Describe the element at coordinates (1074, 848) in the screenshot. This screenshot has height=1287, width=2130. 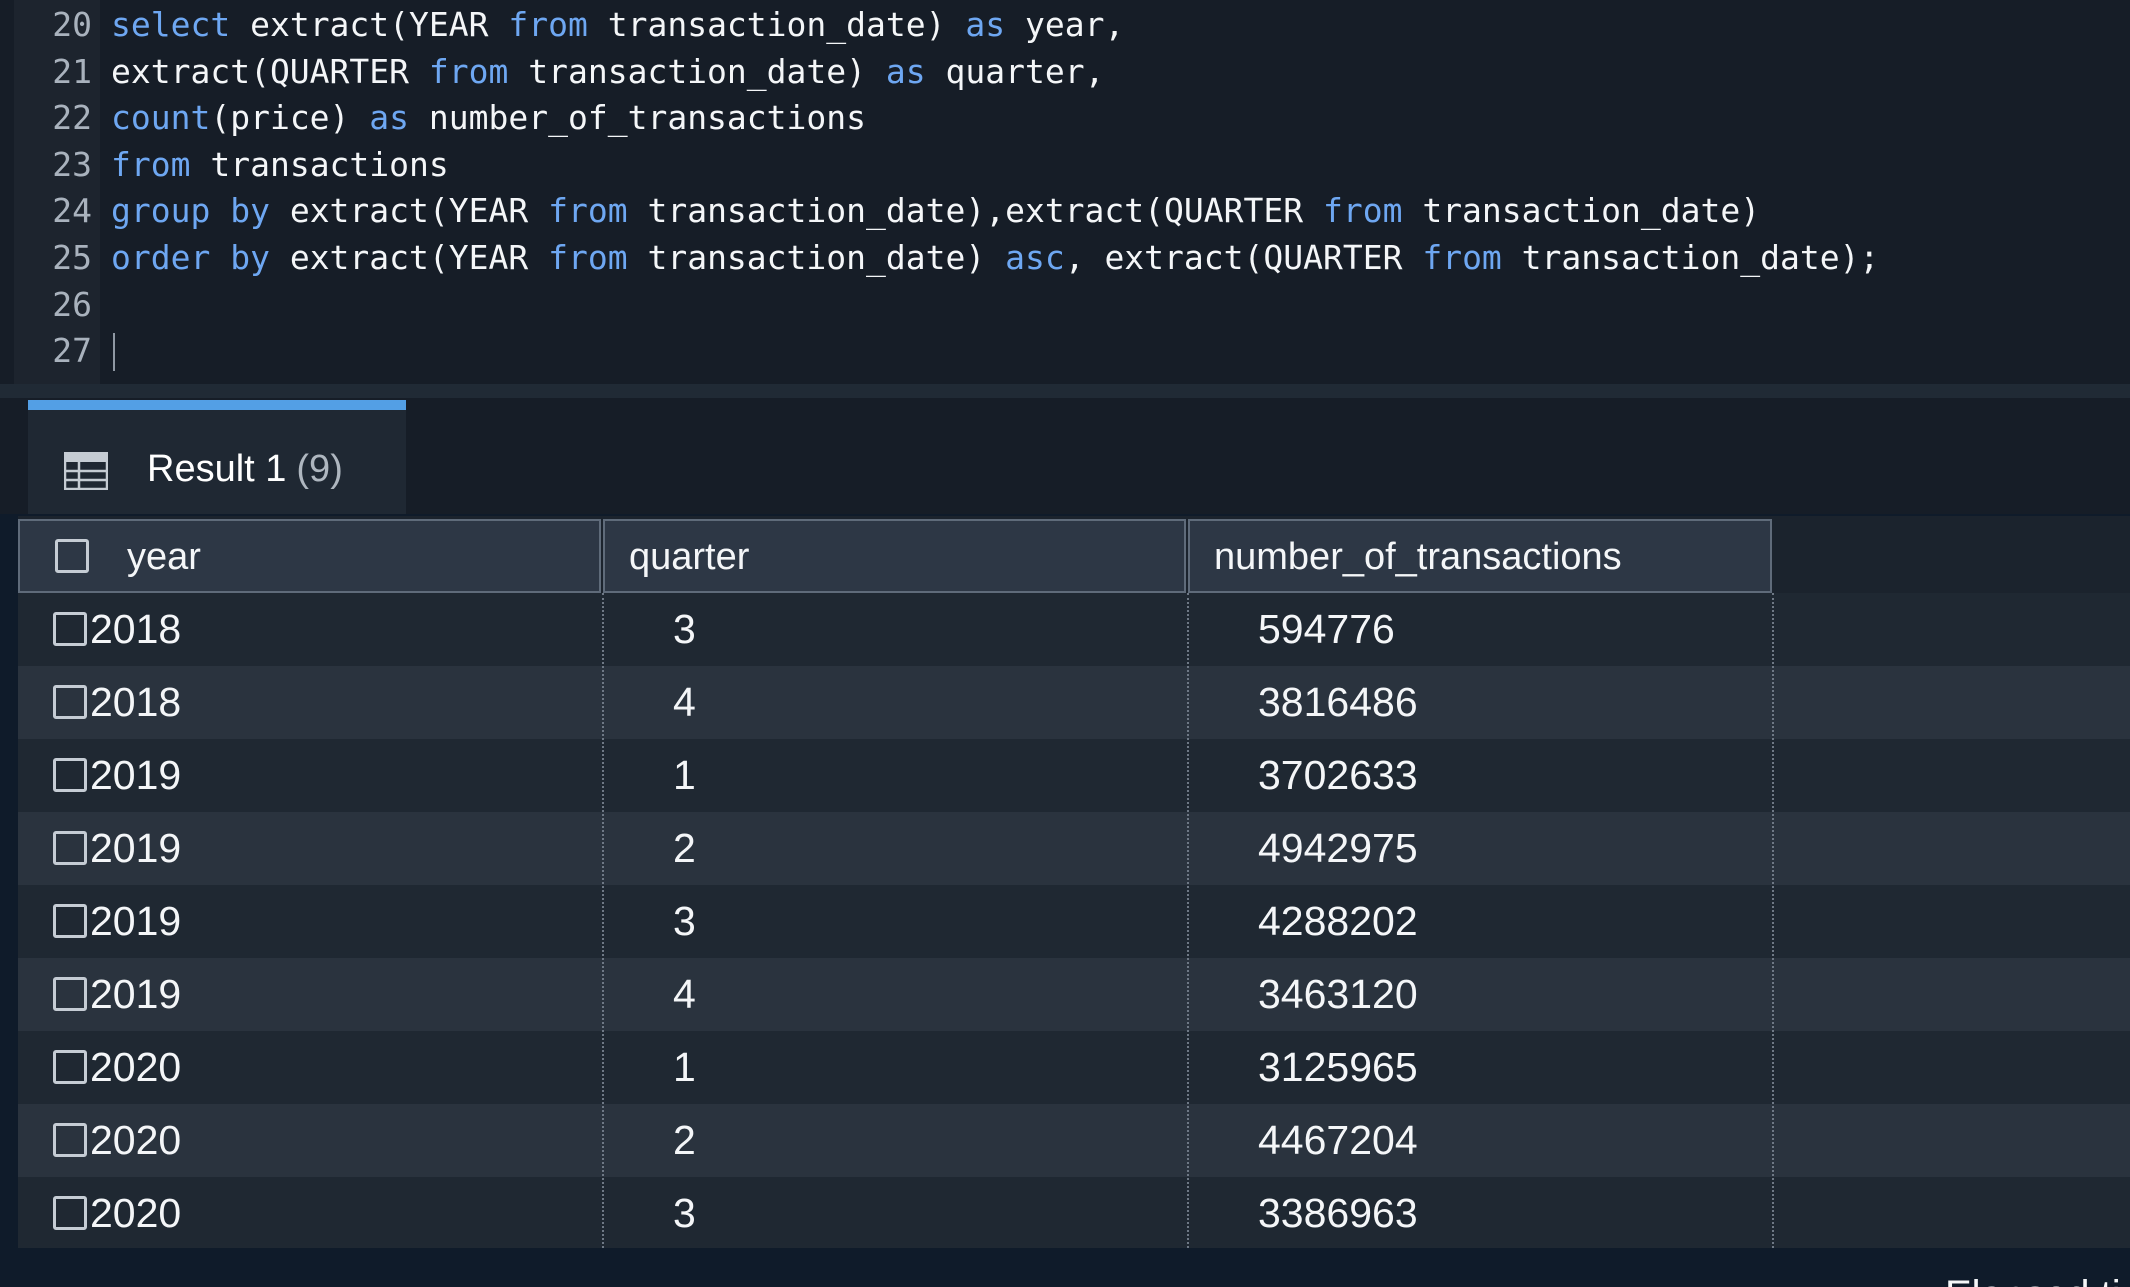
I see `table-row: 2019 2 4942975` at that location.